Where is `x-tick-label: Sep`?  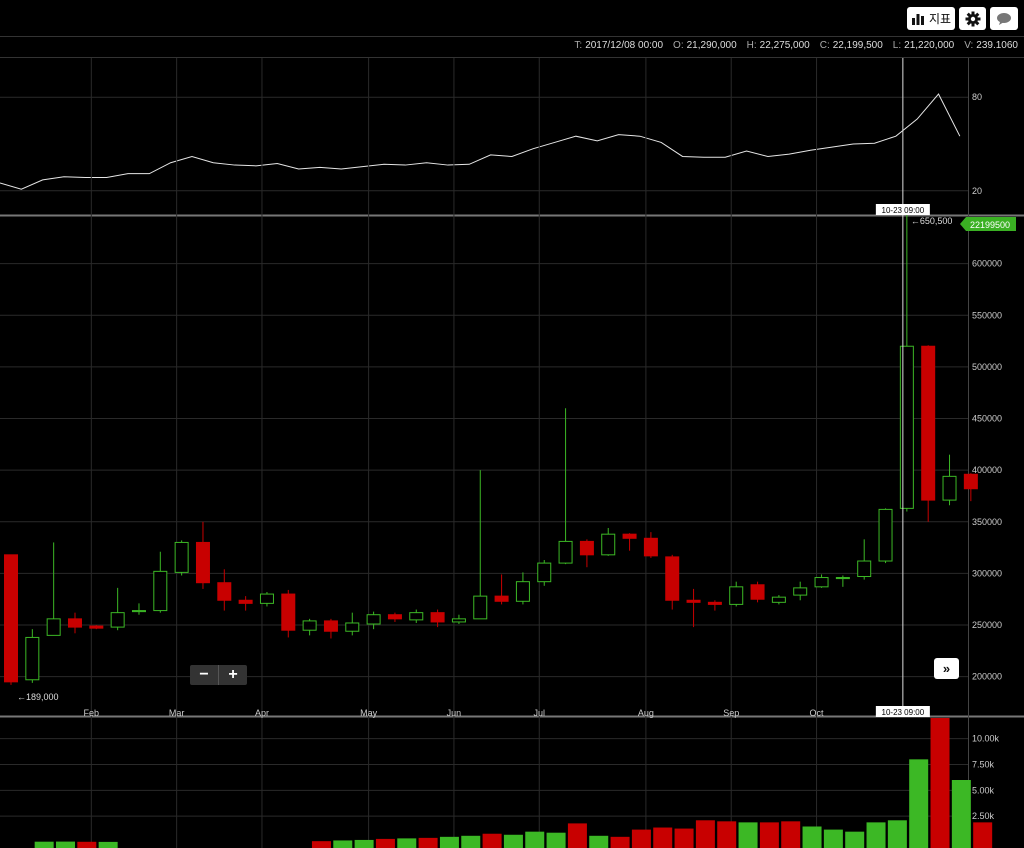
x-tick-label: Sep is located at coordinates (731, 713).